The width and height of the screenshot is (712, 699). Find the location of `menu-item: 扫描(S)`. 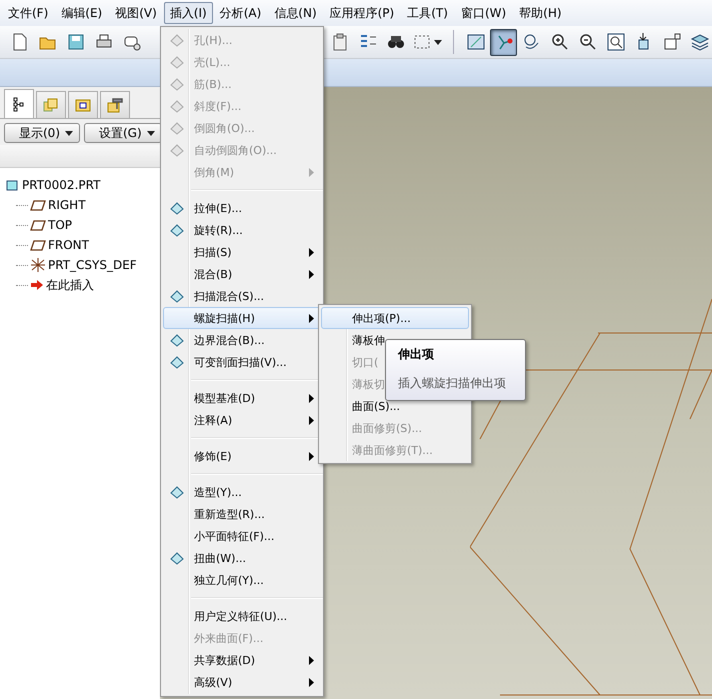

menu-item: 扫描(S) is located at coordinates (242, 252).